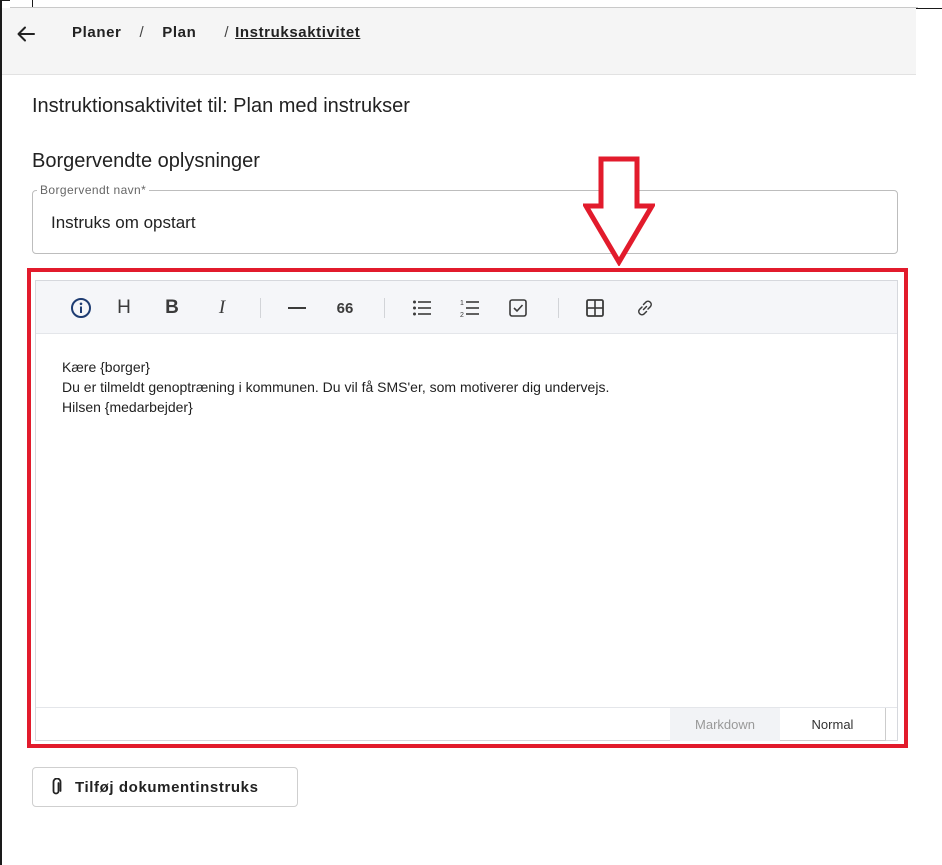  What do you see at coordinates (619, 211) in the screenshot?
I see `down-arrow-annotation-icon` at bounding box center [619, 211].